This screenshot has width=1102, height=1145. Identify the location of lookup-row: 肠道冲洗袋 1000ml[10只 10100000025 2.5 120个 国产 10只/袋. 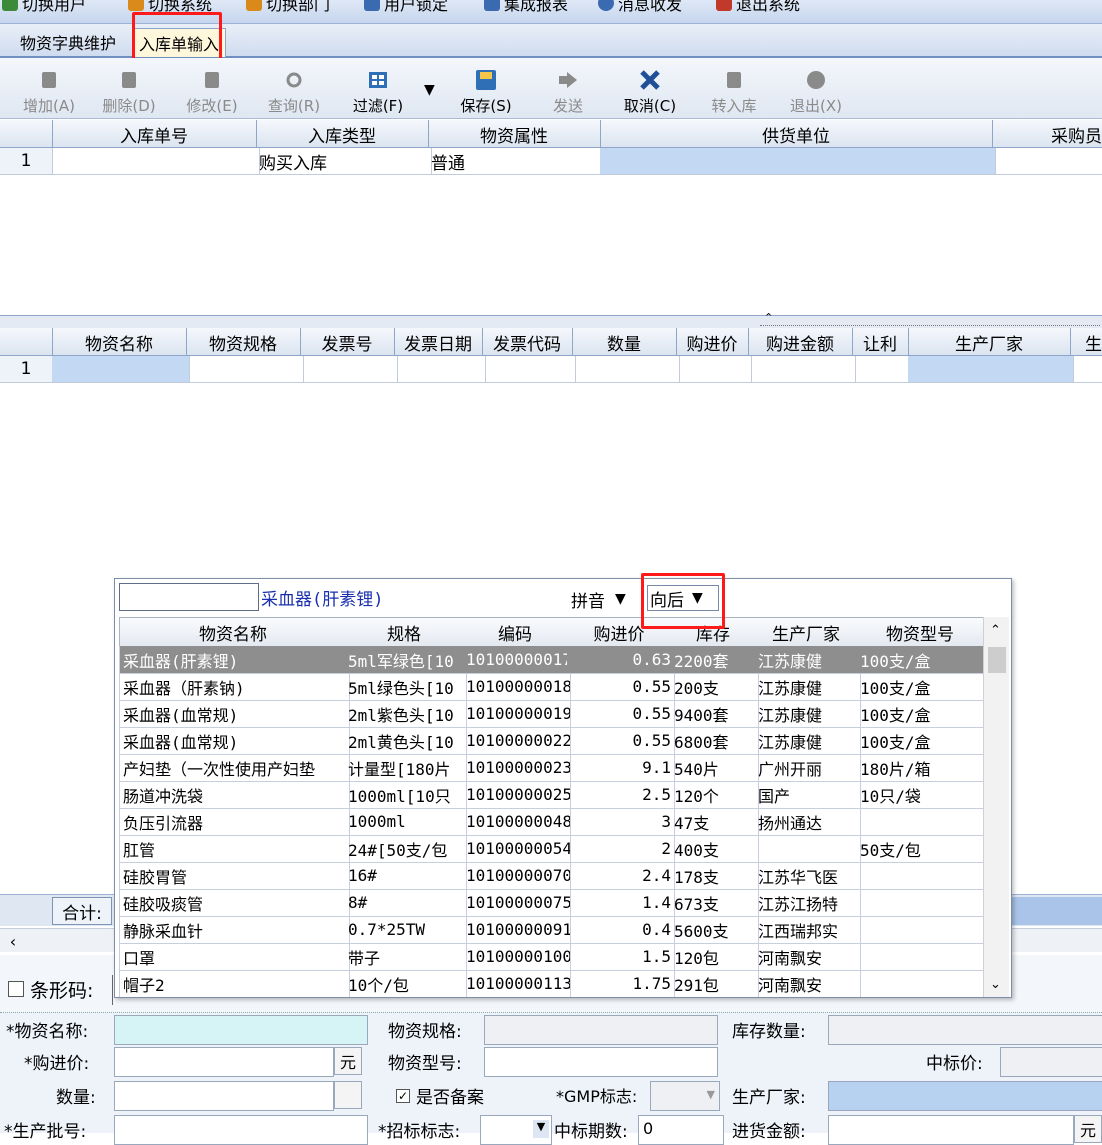
(551, 795).